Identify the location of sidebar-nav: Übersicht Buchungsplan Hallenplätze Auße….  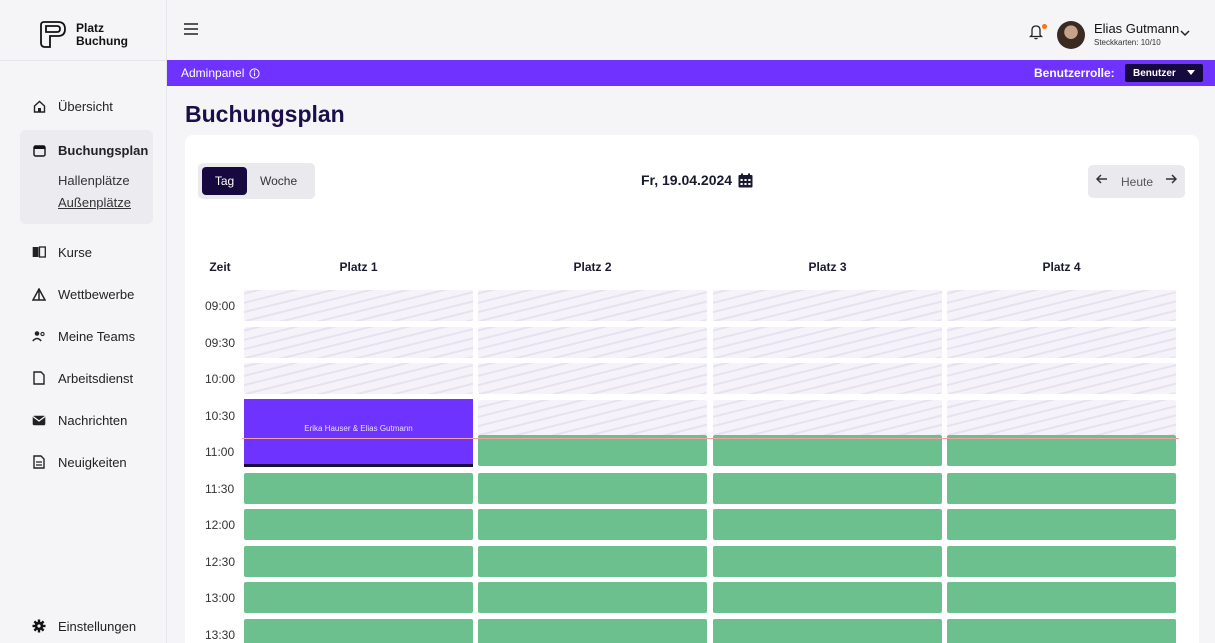
(83, 291).